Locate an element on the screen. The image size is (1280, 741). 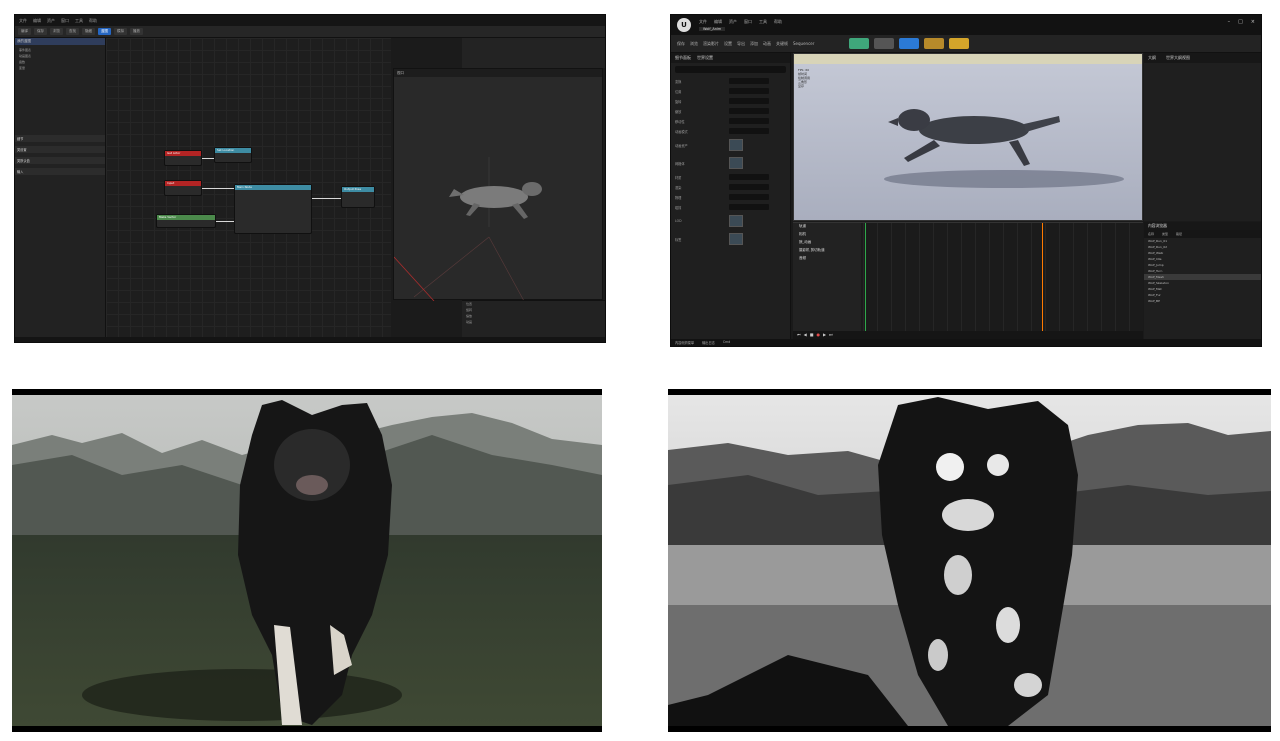
mode-button is located at coordinates (884, 43).